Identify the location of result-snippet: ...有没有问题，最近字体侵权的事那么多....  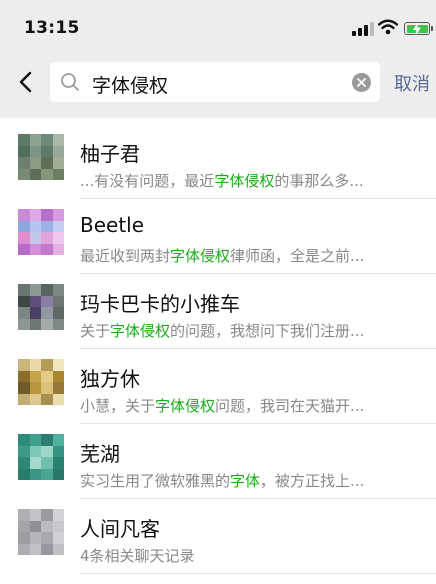
(245, 180).